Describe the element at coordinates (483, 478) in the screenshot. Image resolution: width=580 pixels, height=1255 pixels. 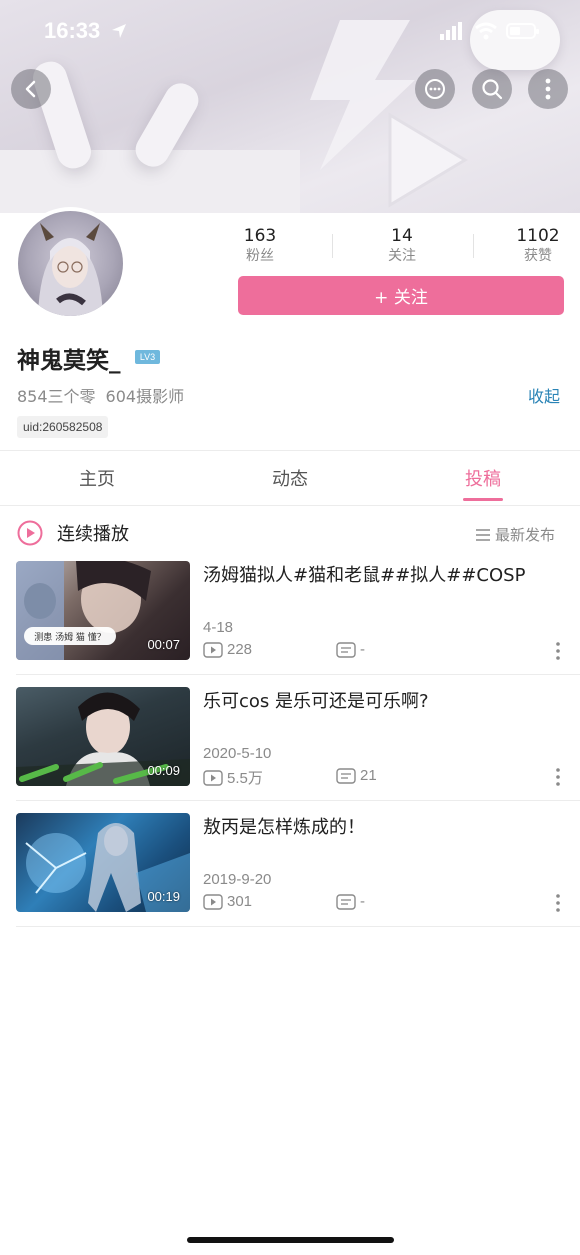
I see `tab-submissions: 投稿` at that location.